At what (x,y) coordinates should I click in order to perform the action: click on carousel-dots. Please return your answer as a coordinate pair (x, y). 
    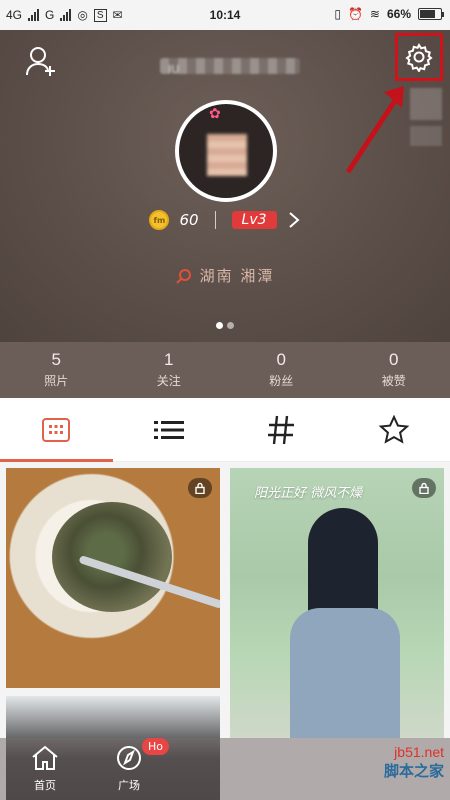
    Looking at the image, I should click on (225, 325).